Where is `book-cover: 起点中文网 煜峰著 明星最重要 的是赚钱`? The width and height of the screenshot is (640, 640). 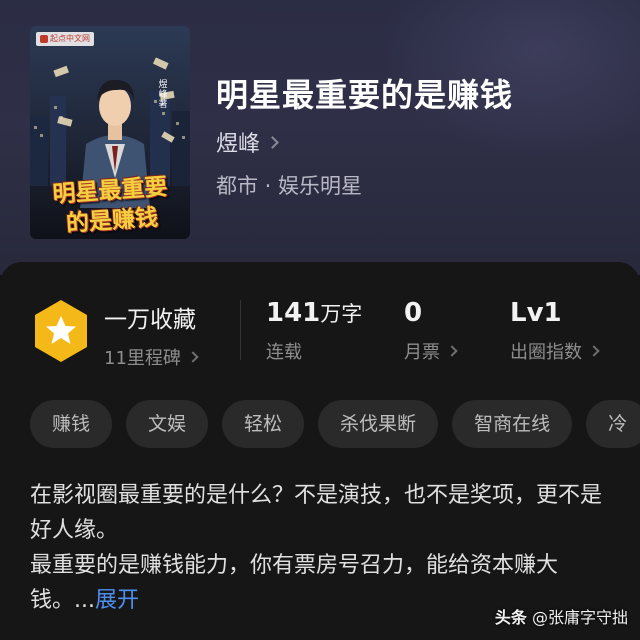
book-cover: 起点中文网 煜峰著 明星最重要 的是赚钱 is located at coordinates (110, 132).